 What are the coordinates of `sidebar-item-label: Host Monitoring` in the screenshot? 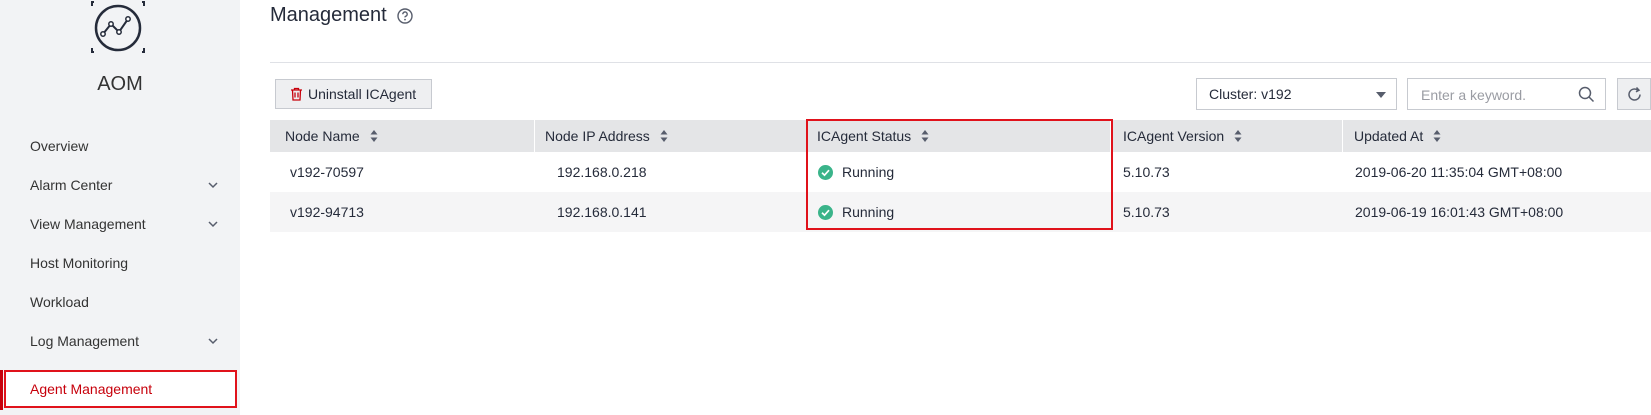 It's located at (79, 263).